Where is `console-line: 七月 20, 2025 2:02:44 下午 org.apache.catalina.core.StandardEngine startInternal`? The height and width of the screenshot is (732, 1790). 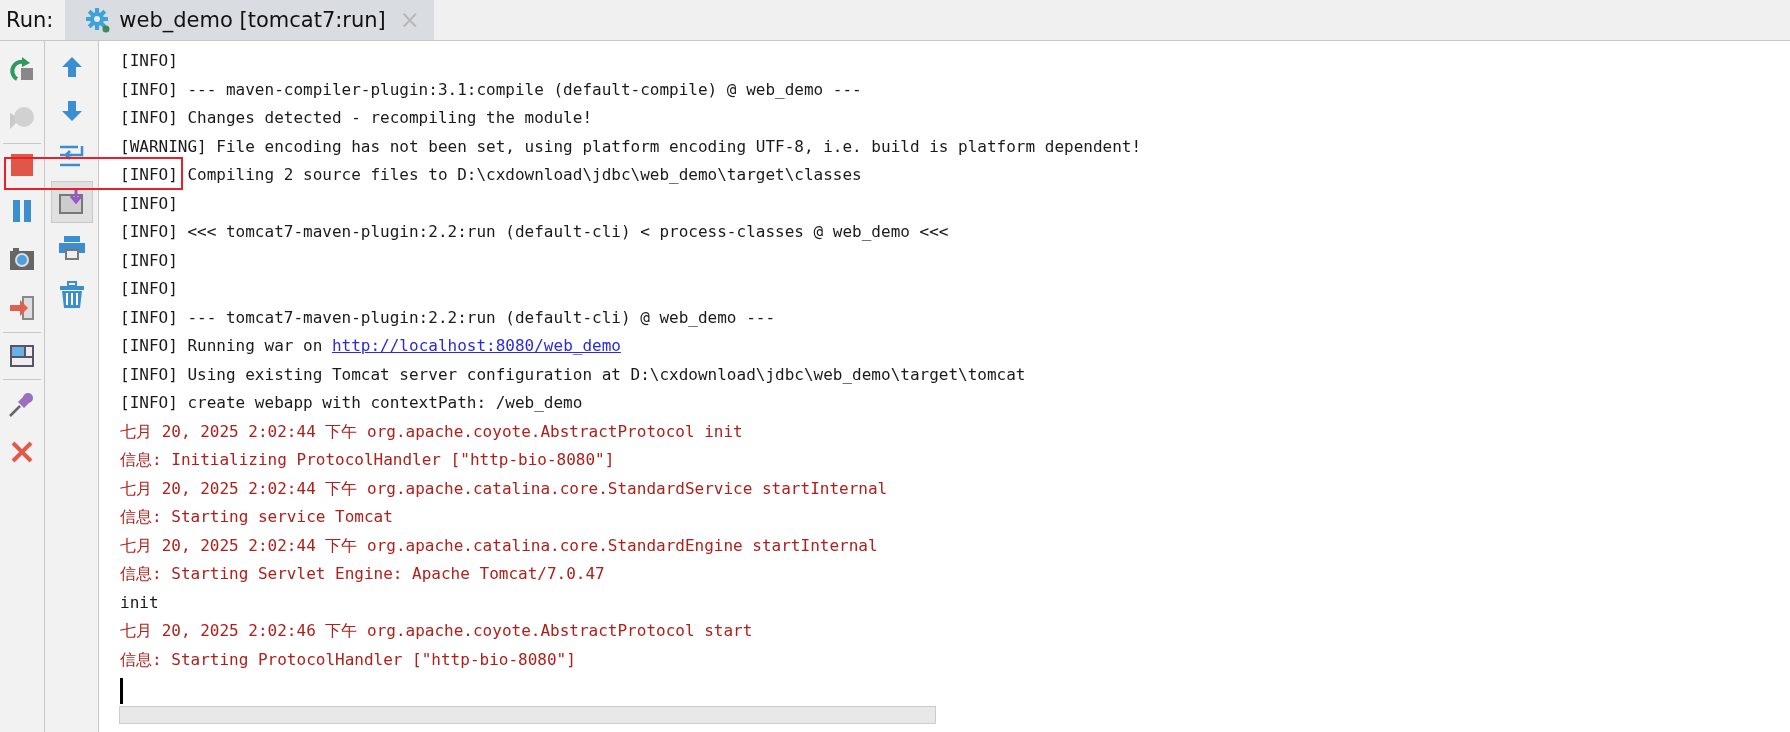 console-line: 七月 20, 2025 2:02:44 下午 org.apache.catalina.core.StandardEngine startInternal is located at coordinates (499, 545).